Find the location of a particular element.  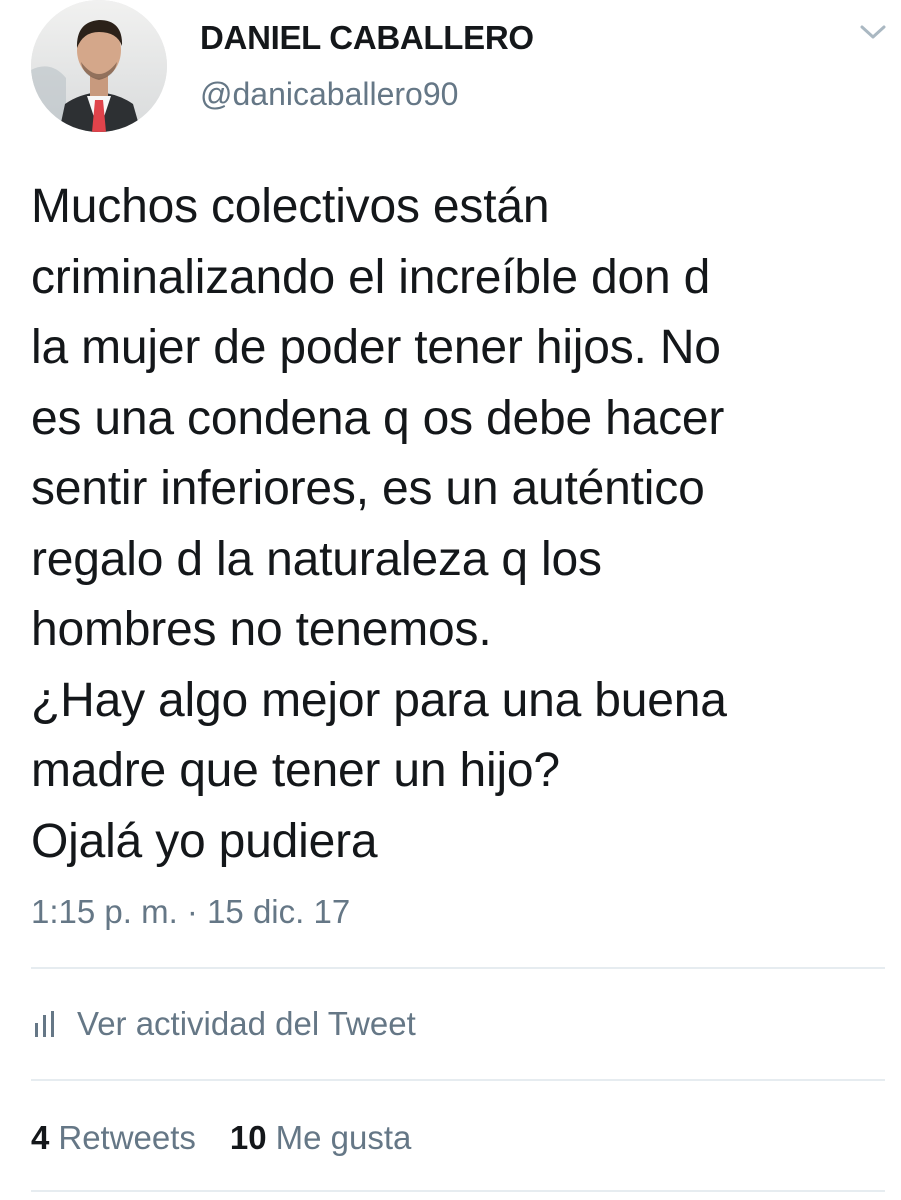

retweets-count: 4 is located at coordinates (40, 1137).